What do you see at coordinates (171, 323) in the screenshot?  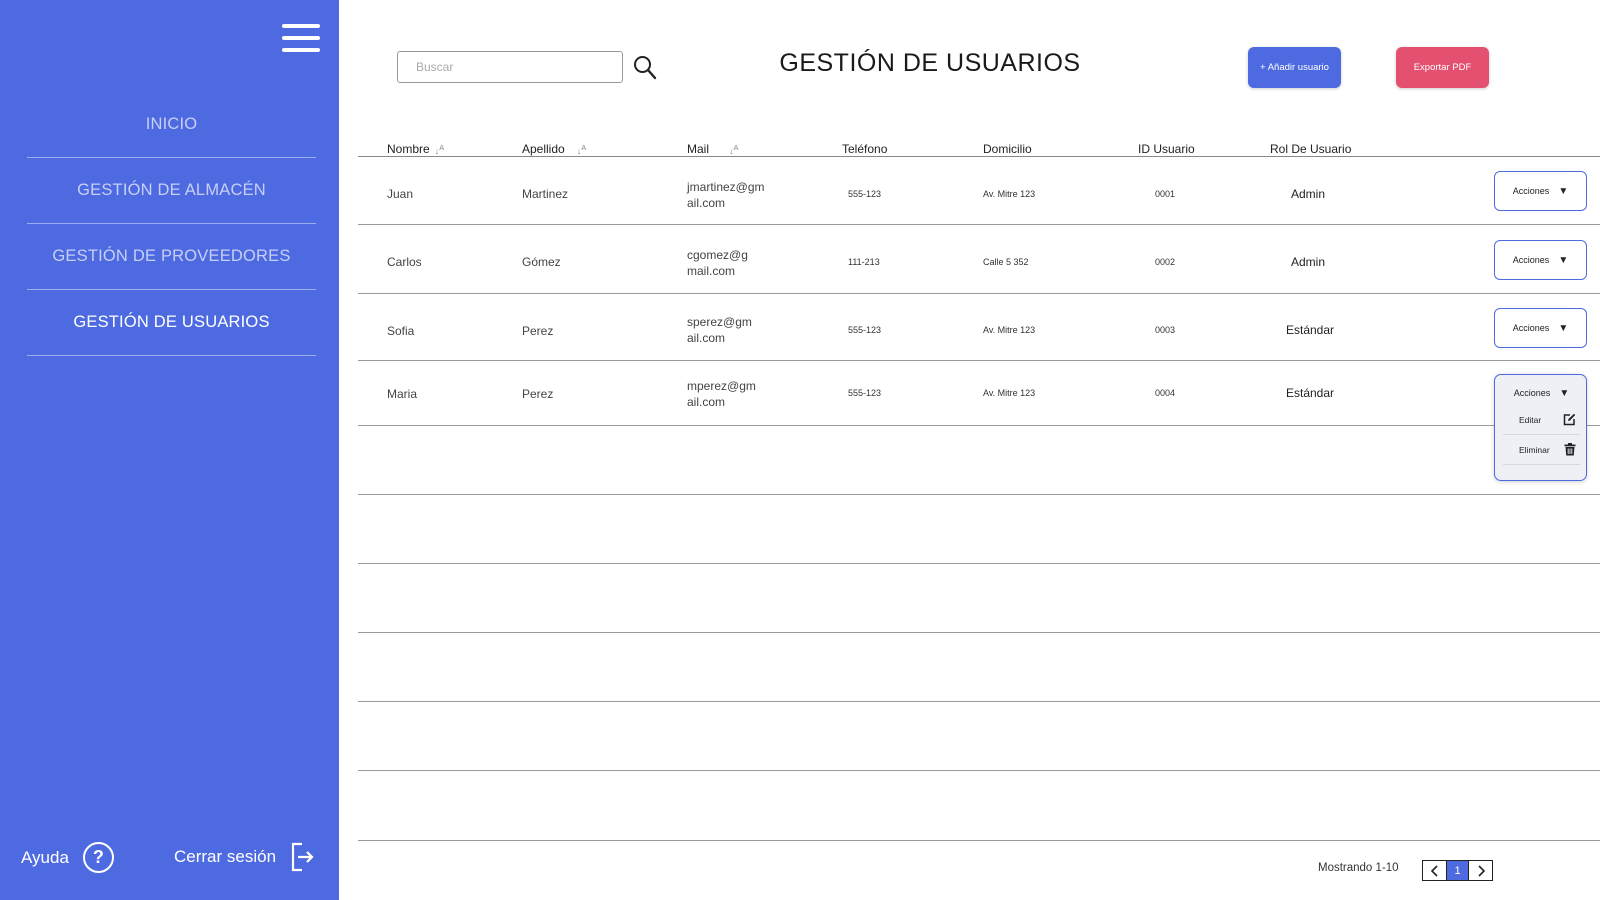 I see `sidebar-item-usuarios: GESTIÓN DE USUARIOS` at bounding box center [171, 323].